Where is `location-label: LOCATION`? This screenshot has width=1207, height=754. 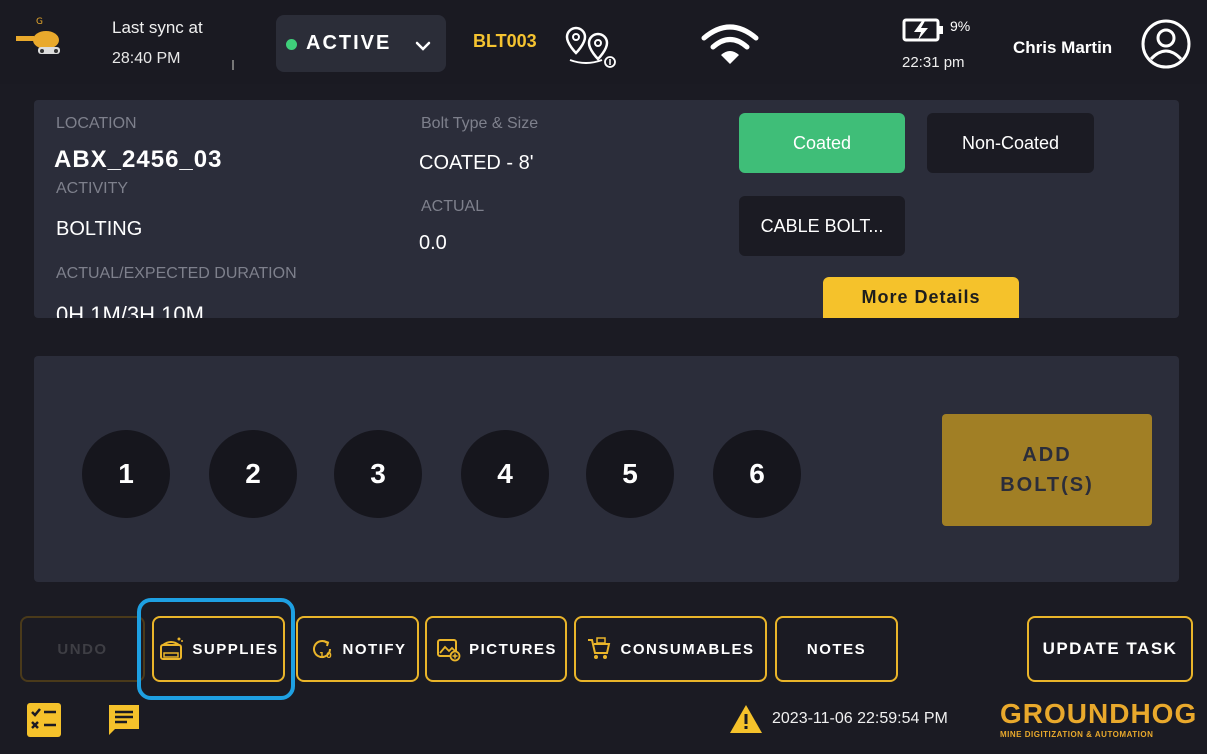 location-label: LOCATION is located at coordinates (96, 123).